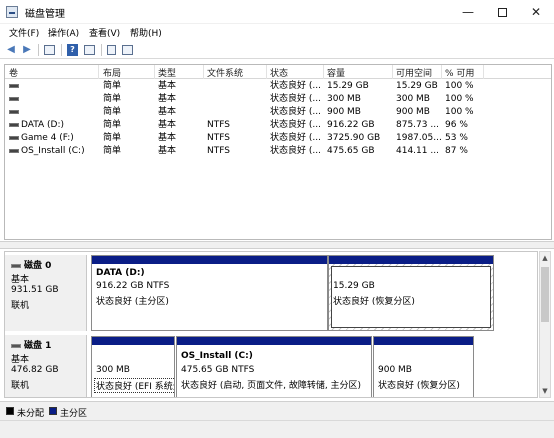  I want to click on table-row: 简单 基本 状态良好 (... 900 MB 900 MB 100 %, so click(278, 112).